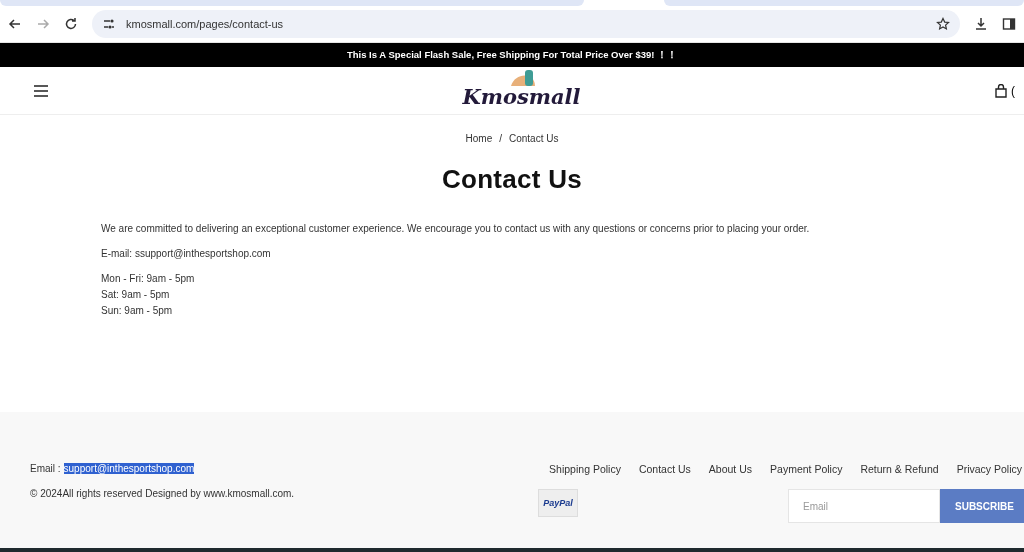  What do you see at coordinates (479, 138) in the screenshot?
I see `breadcrumb-link: Home` at bounding box center [479, 138].